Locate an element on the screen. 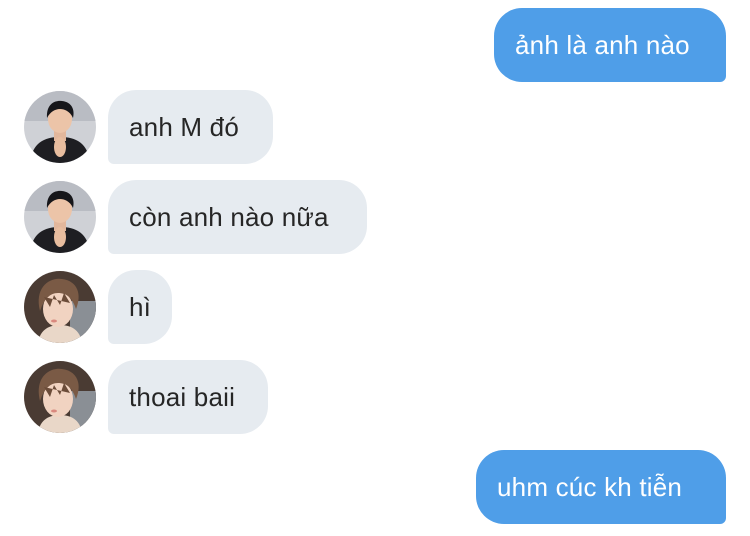 The width and height of the screenshot is (750, 536). message-text: anh M đó is located at coordinates (184, 127).